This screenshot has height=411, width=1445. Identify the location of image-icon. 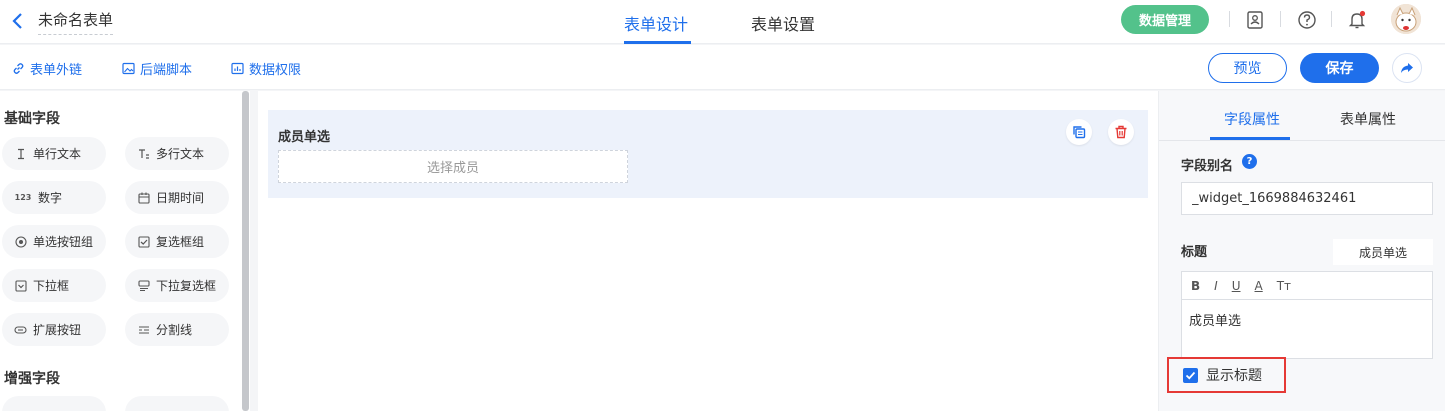
(128, 68).